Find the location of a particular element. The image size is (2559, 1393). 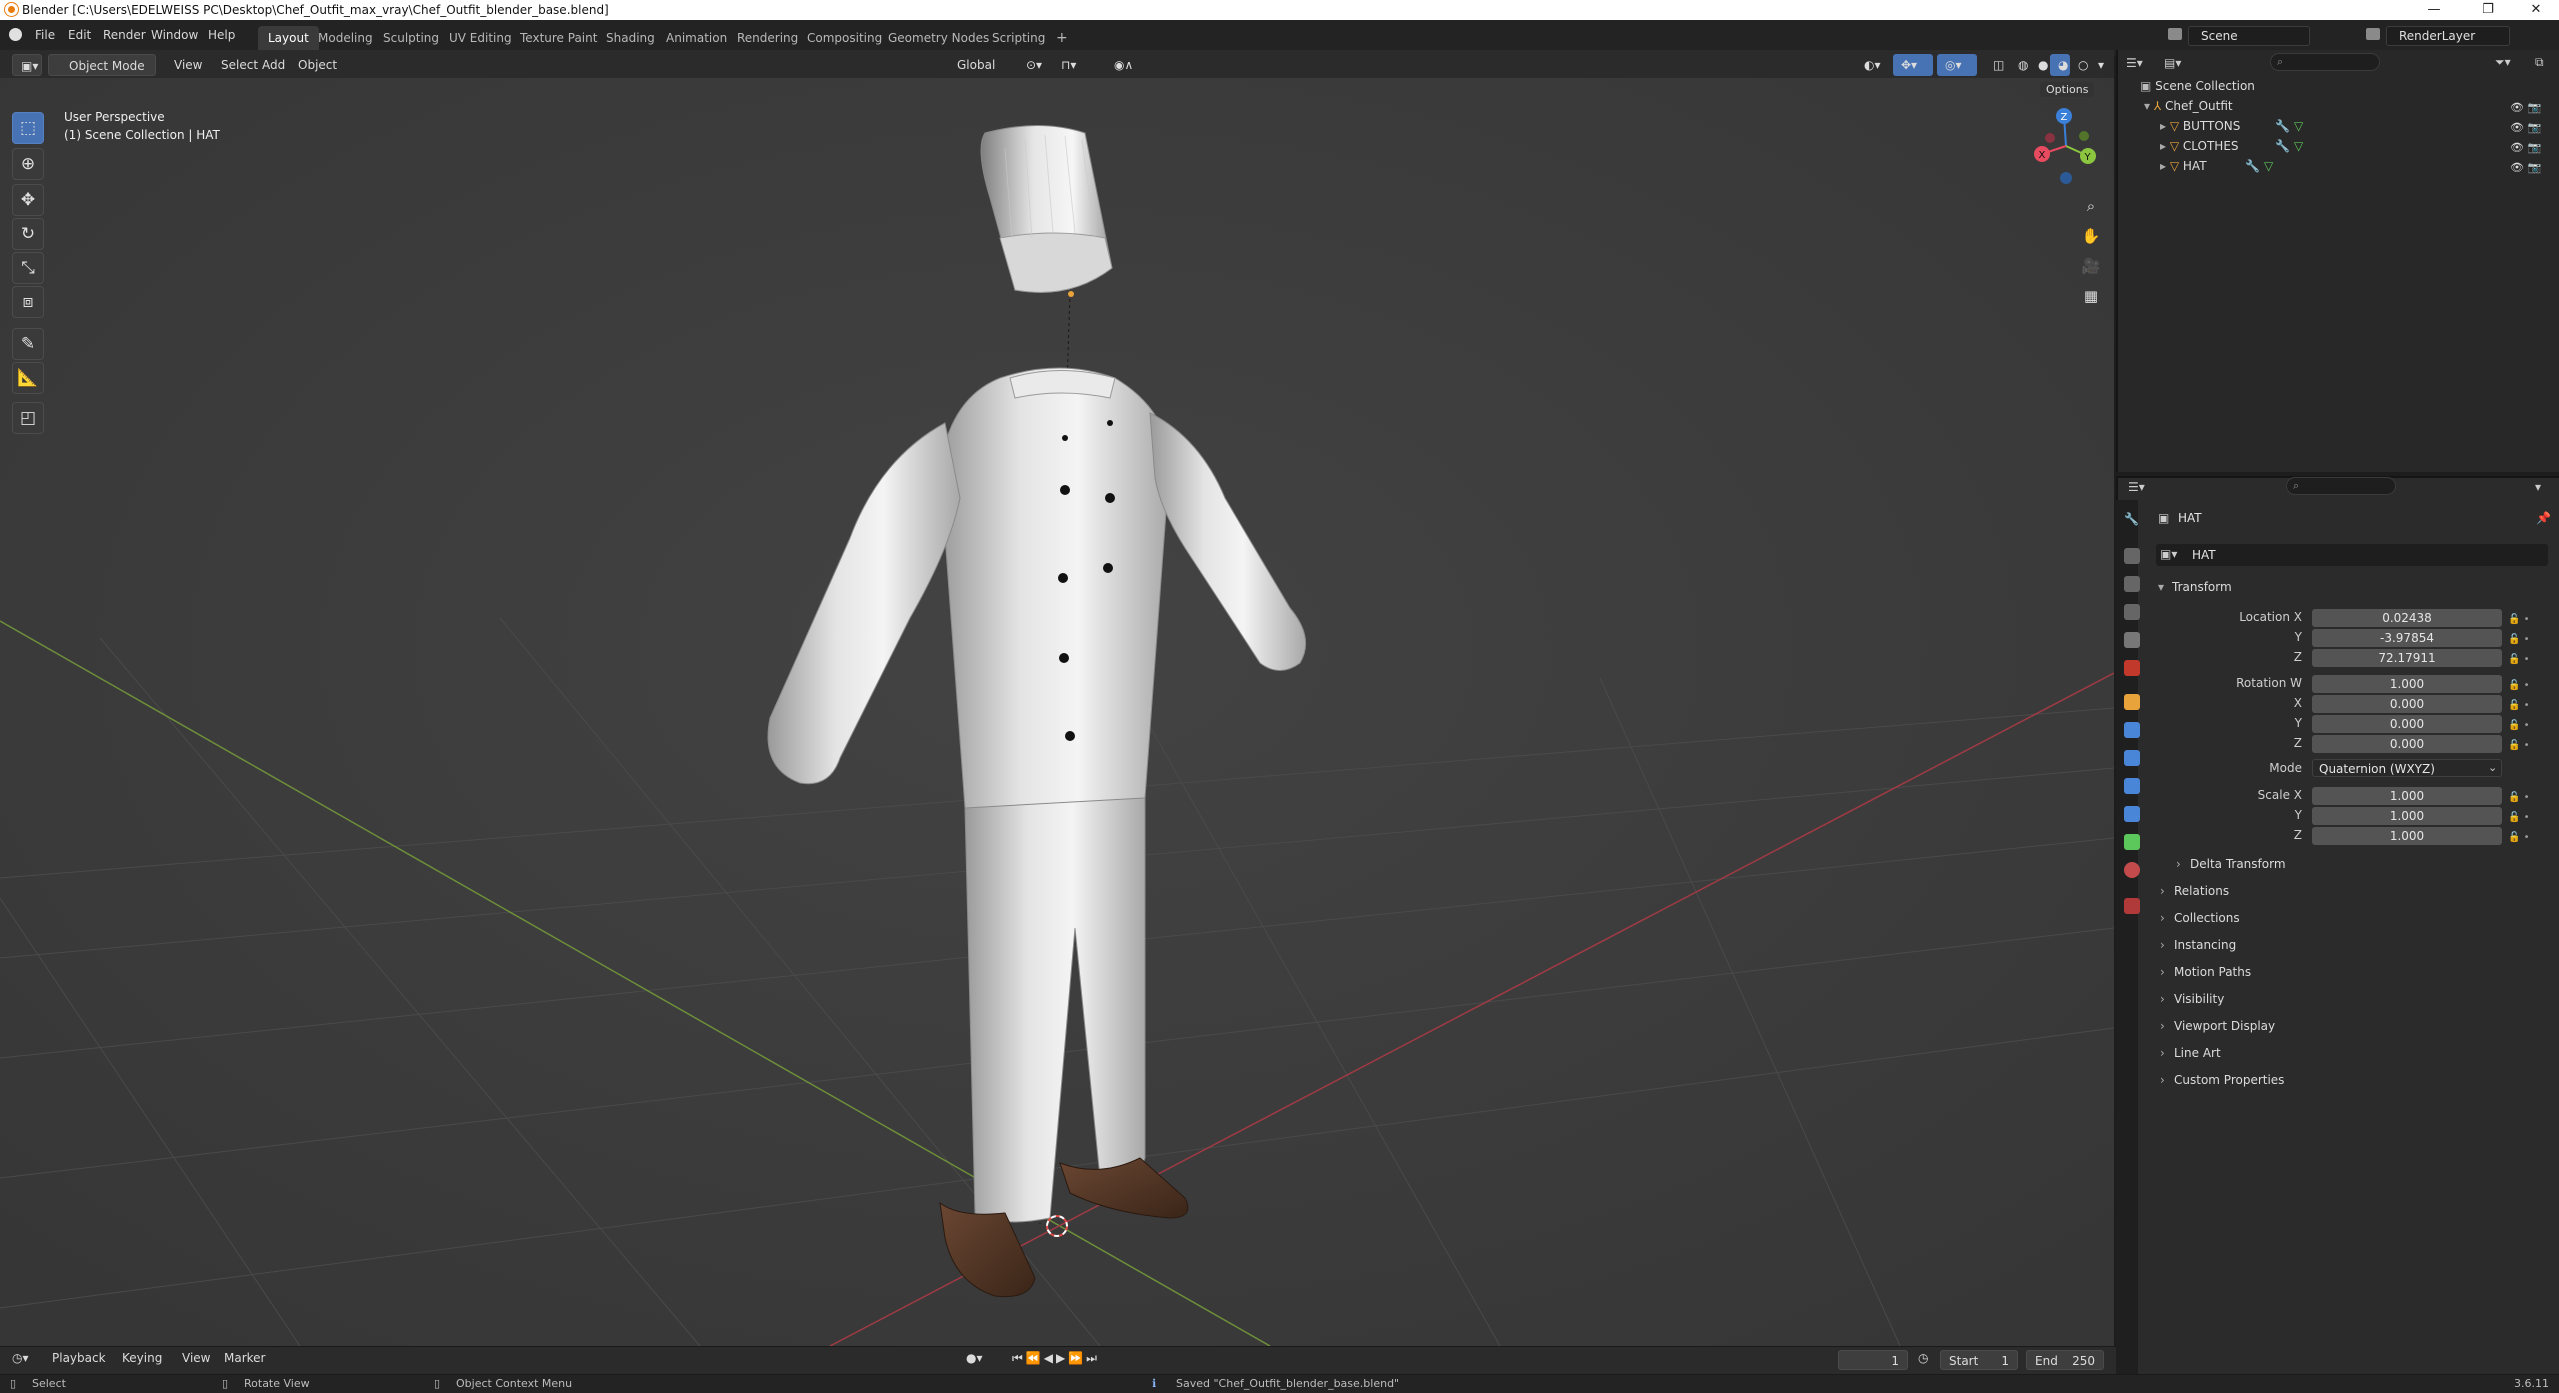

tab-sculpting: Sculpting is located at coordinates (411, 38).